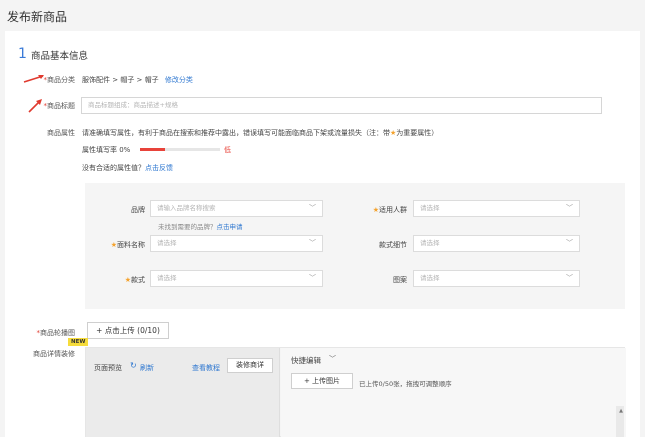 The width and height of the screenshot is (645, 437). What do you see at coordinates (393, 210) in the screenshot?
I see `audience-label-text: 适用人群` at bounding box center [393, 210].